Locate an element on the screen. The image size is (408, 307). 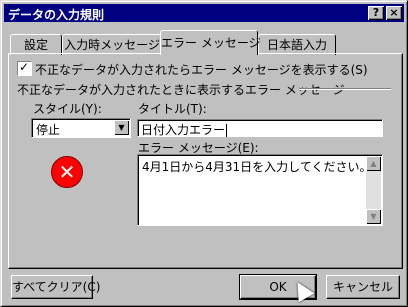
clear-all-button: すべてクリア(C) is located at coordinates (55, 287).